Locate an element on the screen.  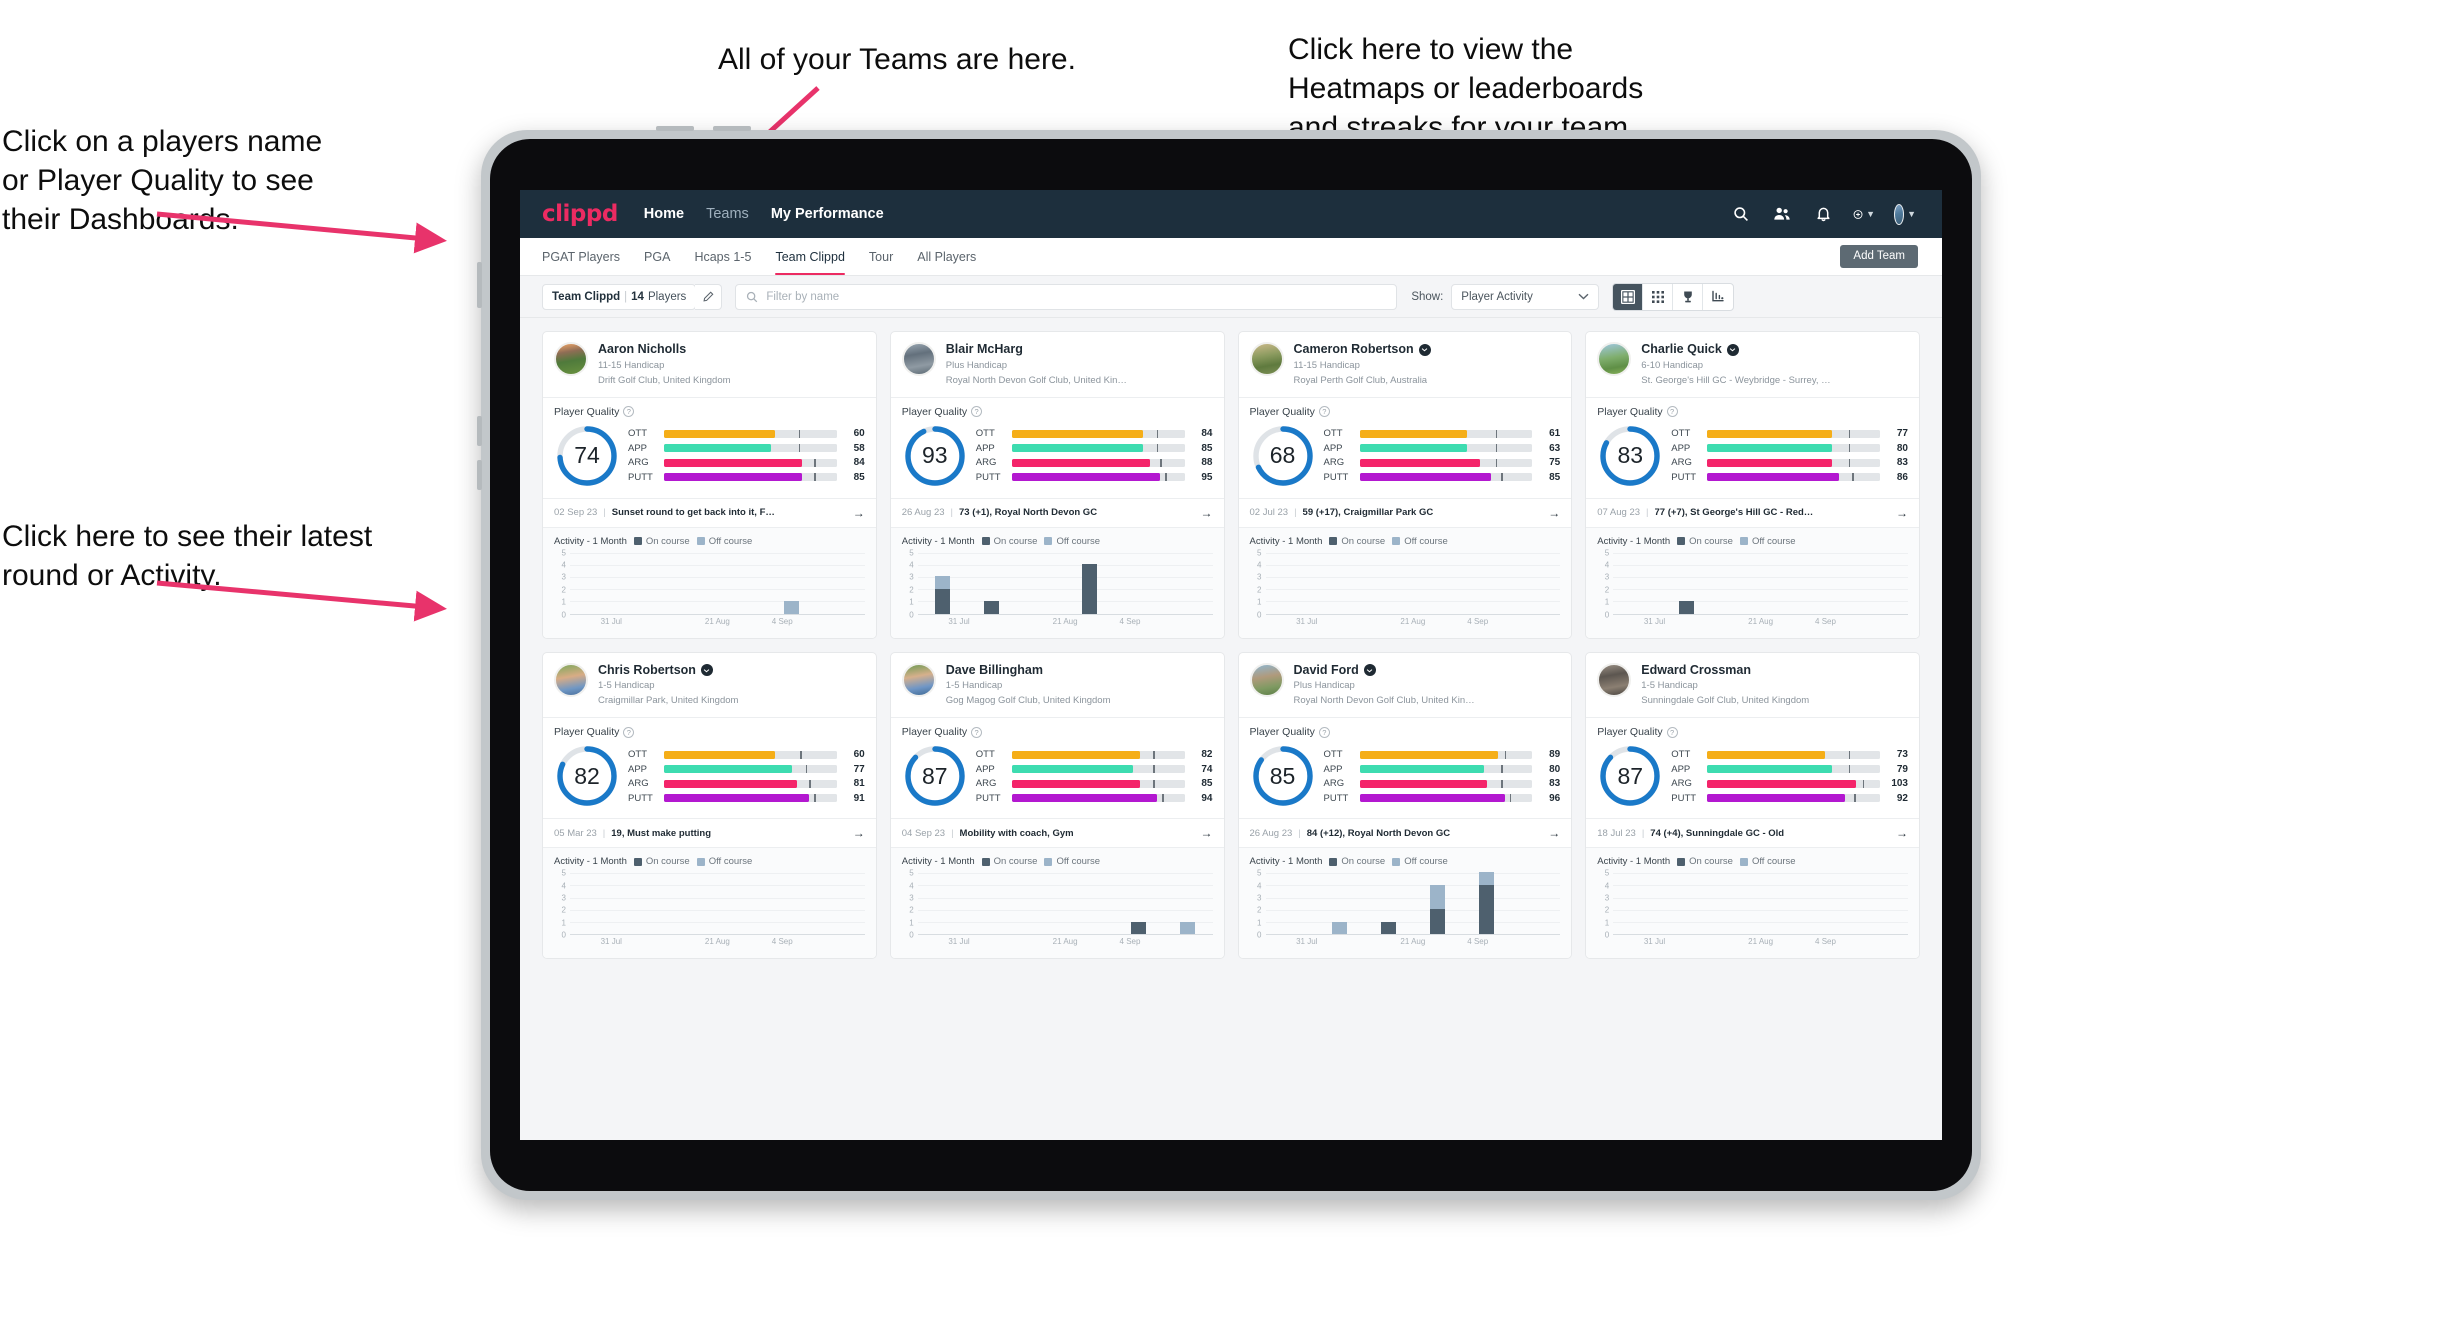
player-name: Chris Robertson is located at coordinates (668, 670).